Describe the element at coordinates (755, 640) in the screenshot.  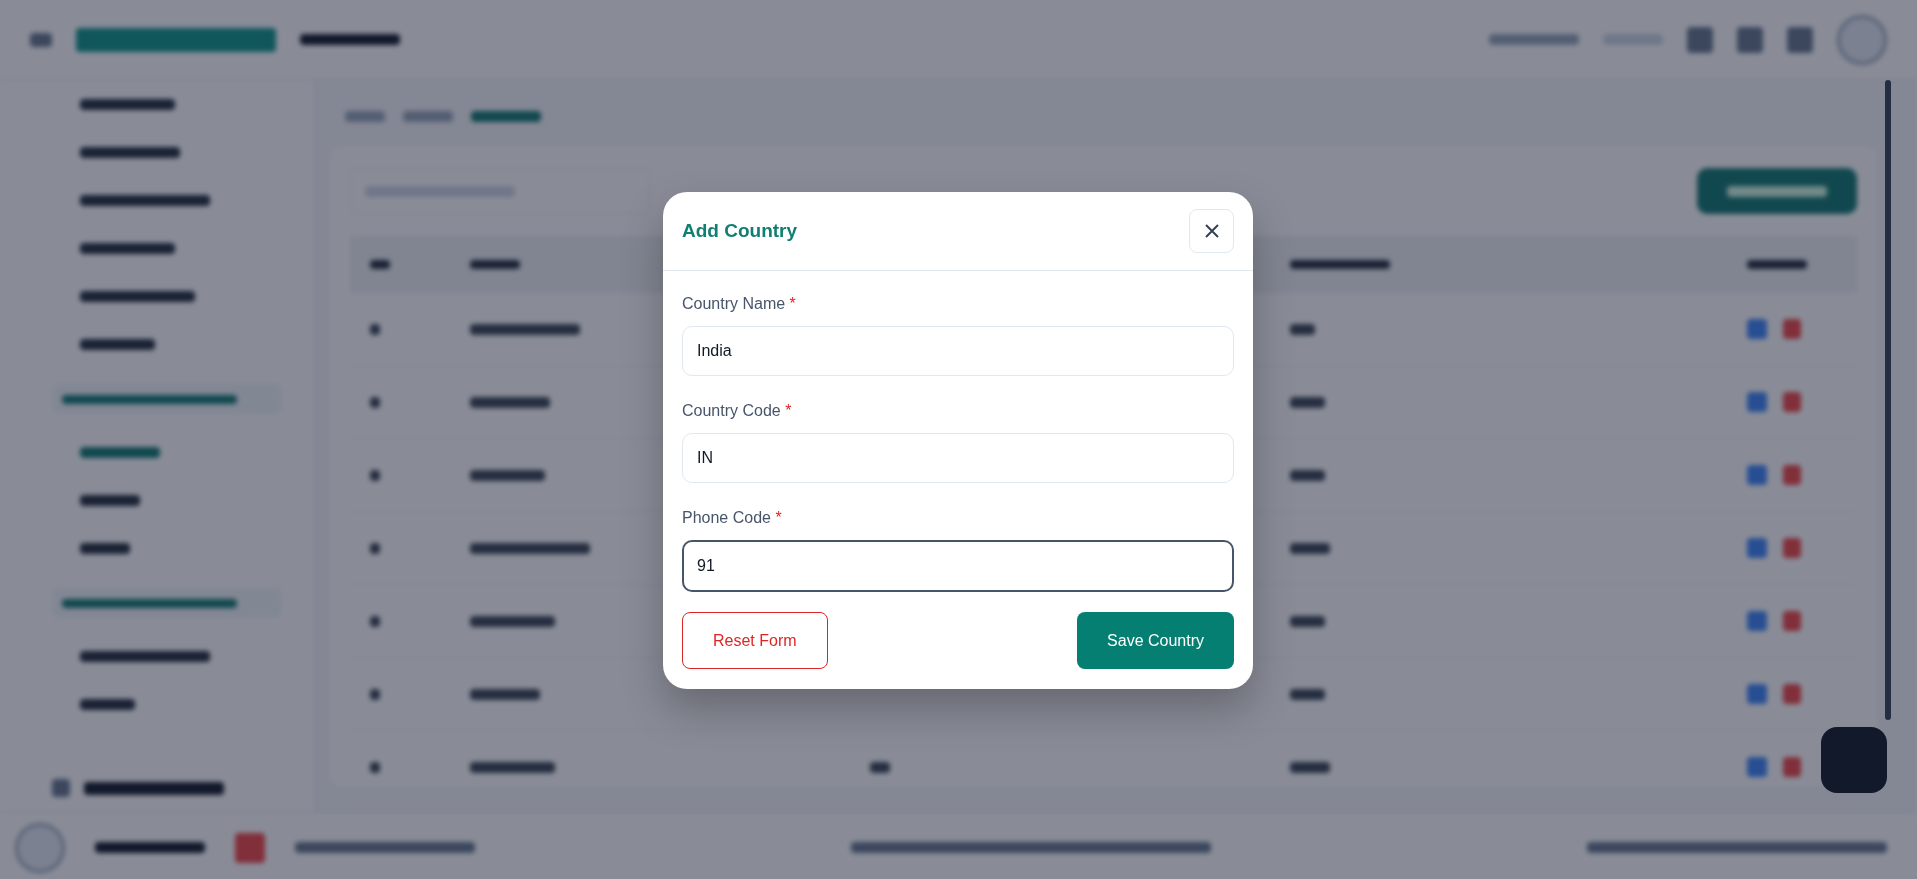
I see `reset-button: Reset Form` at that location.